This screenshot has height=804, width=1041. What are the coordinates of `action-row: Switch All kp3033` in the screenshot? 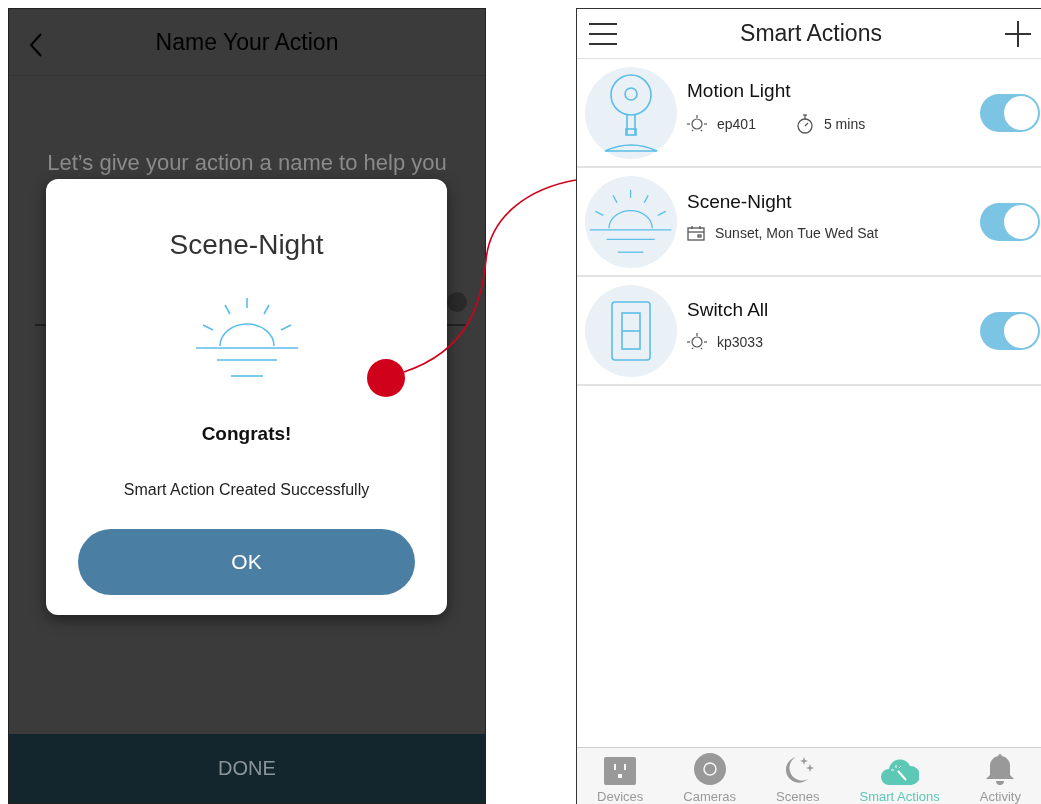 It's located at (809, 331).